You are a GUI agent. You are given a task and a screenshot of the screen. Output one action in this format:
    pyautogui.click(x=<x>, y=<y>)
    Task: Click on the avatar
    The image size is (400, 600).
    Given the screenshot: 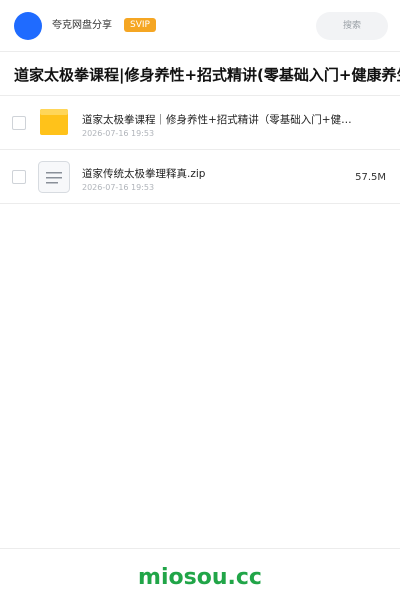 What is the action you would take?
    pyautogui.click(x=28, y=26)
    